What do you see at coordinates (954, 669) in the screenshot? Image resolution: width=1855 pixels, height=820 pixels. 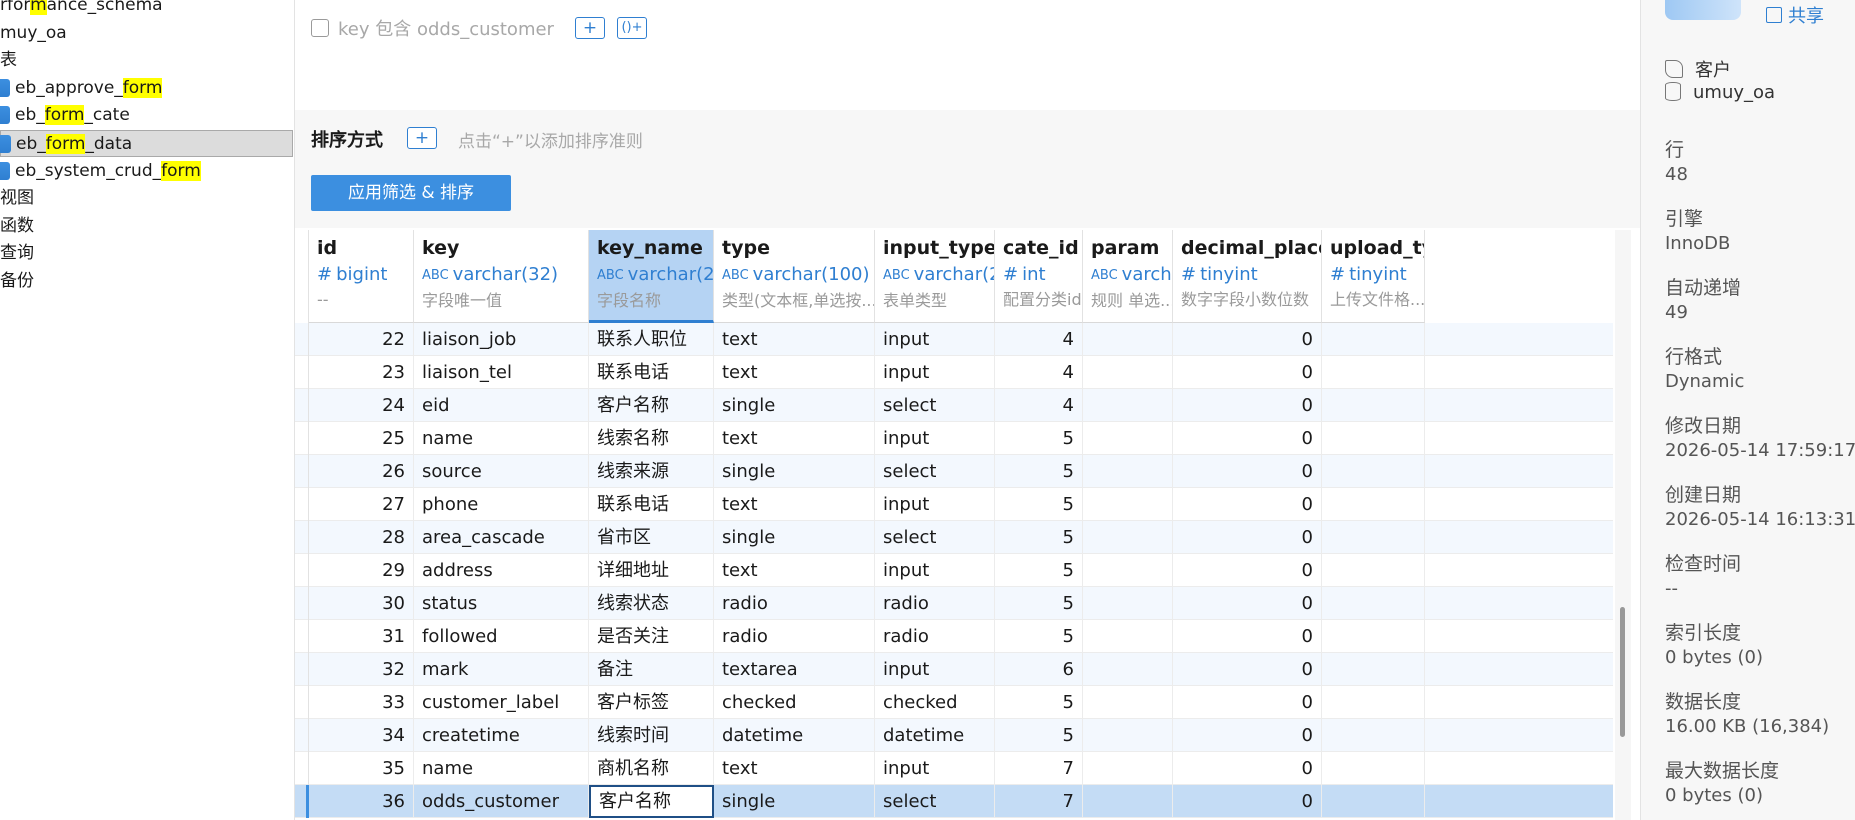 I see `table-row: 32 mark 备注 textarea input 6 0` at bounding box center [954, 669].